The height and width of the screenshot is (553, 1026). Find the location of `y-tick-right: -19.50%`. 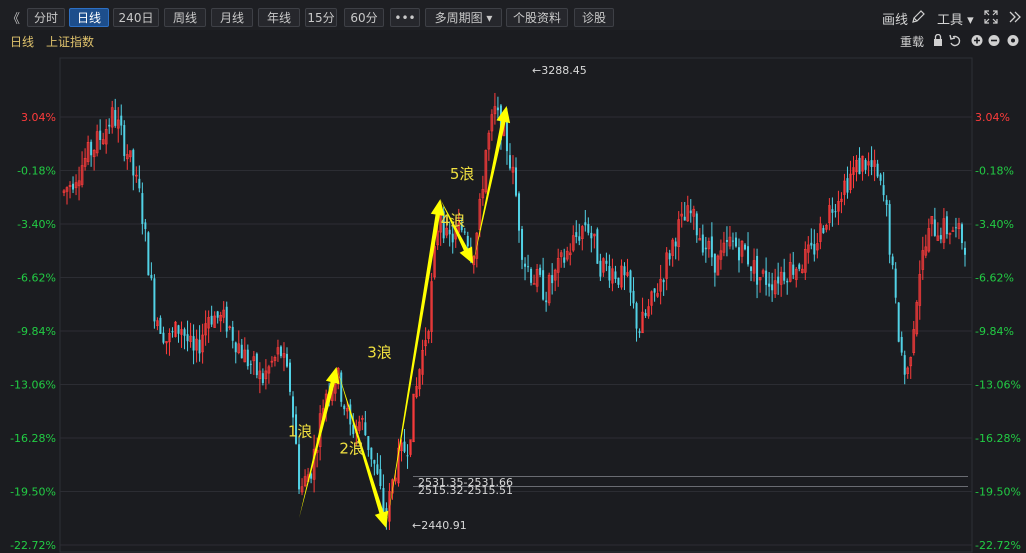

y-tick-right: -19.50% is located at coordinates (998, 492).